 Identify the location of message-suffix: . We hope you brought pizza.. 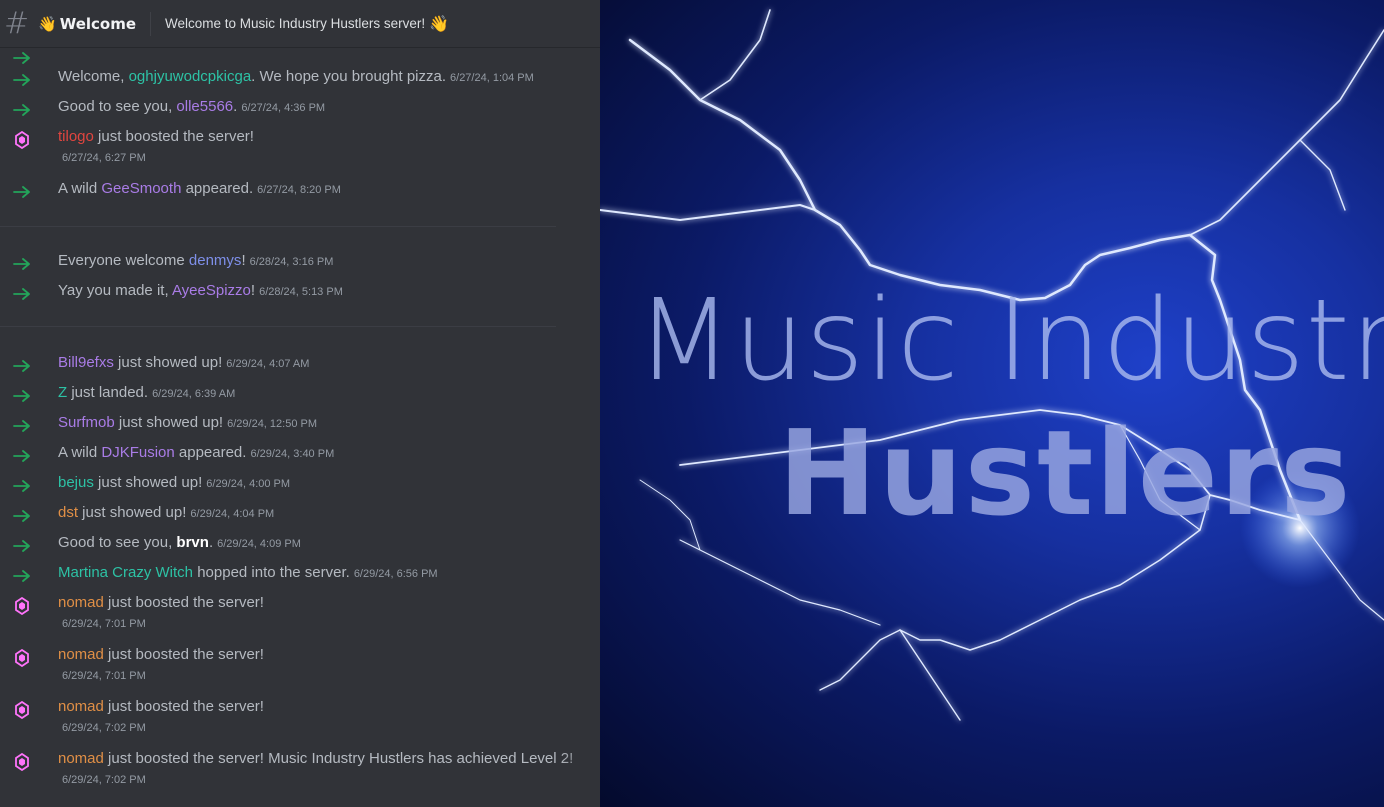
(349, 76).